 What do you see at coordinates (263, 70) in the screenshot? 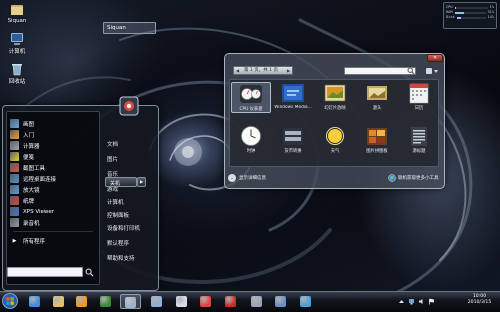
I see `gallery-page-selector: ◀ 第 1 页，共 1 页 ▶` at bounding box center [263, 70].